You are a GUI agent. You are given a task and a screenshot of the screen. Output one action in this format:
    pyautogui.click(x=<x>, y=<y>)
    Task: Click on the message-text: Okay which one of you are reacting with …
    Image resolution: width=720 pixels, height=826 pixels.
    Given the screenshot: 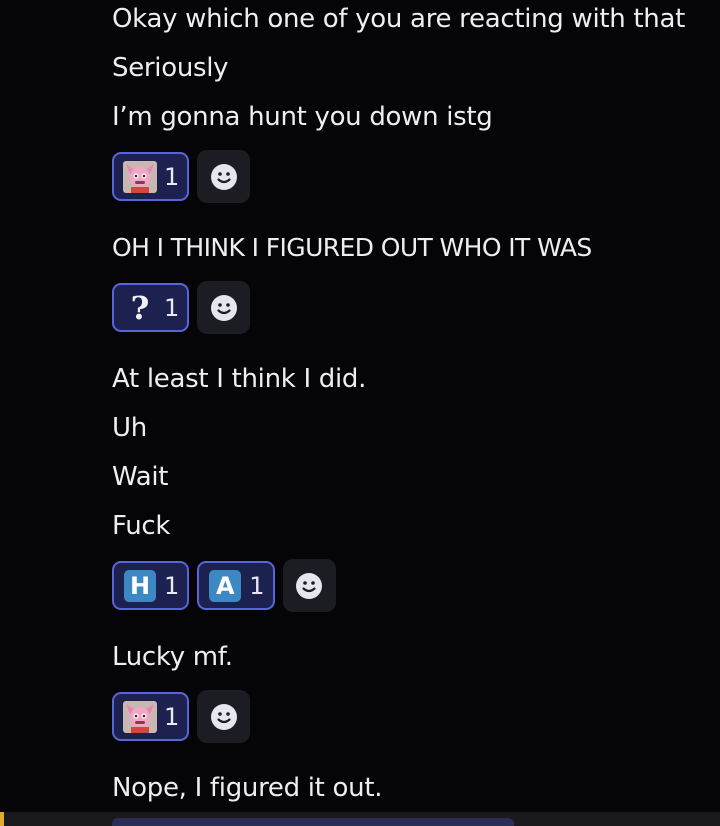 What is the action you would take?
    pyautogui.click(x=399, y=19)
    